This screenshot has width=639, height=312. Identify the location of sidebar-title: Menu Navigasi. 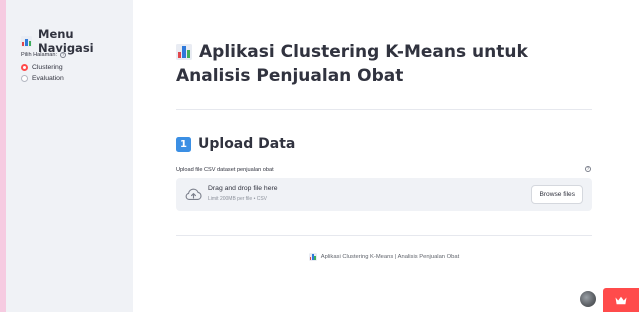
(77, 41).